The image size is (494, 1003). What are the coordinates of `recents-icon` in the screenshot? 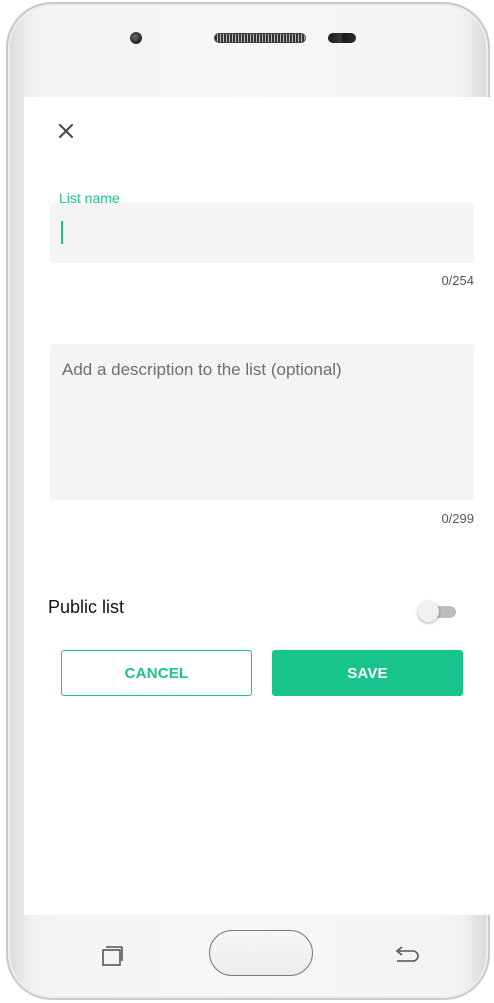 It's located at (112, 956).